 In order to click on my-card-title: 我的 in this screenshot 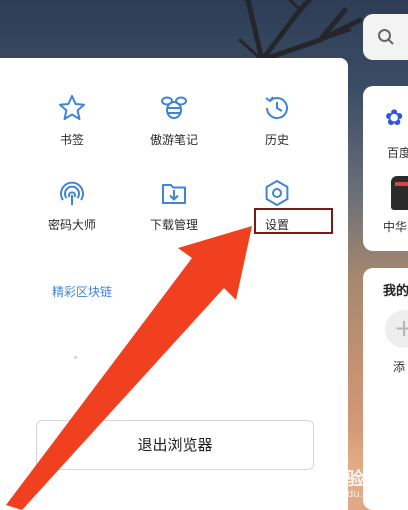, I will do `click(395, 291)`.